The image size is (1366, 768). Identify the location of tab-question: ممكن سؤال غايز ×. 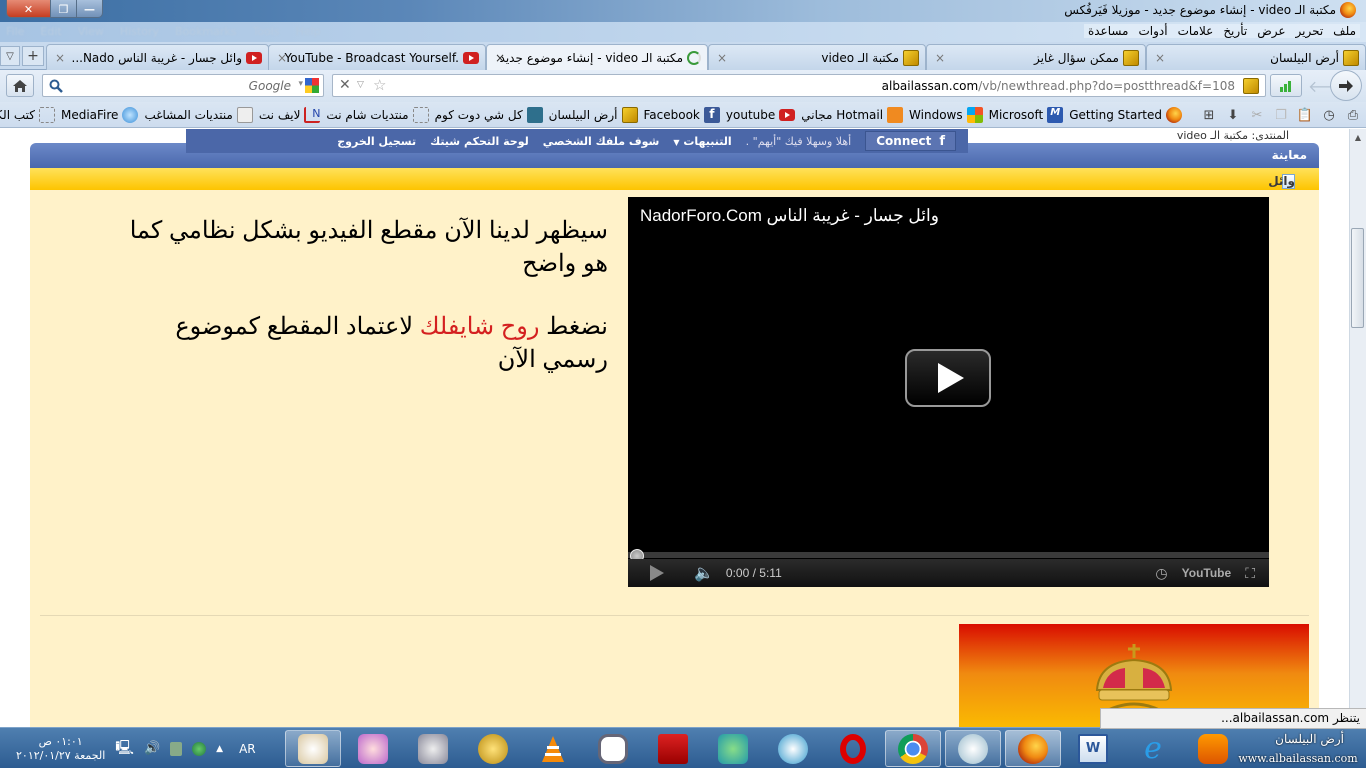
(1036, 57).